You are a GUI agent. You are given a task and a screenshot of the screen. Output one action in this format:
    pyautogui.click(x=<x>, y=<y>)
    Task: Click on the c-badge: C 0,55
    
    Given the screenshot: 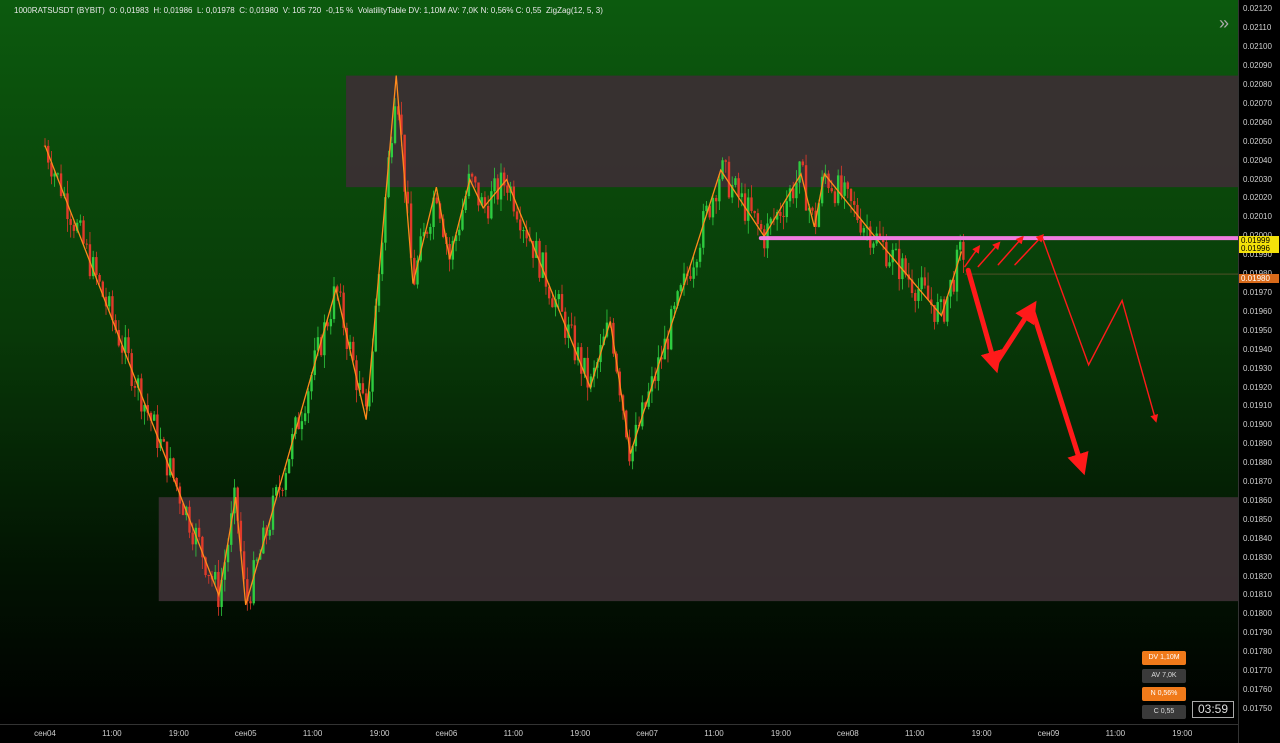 What is the action you would take?
    pyautogui.click(x=1164, y=712)
    